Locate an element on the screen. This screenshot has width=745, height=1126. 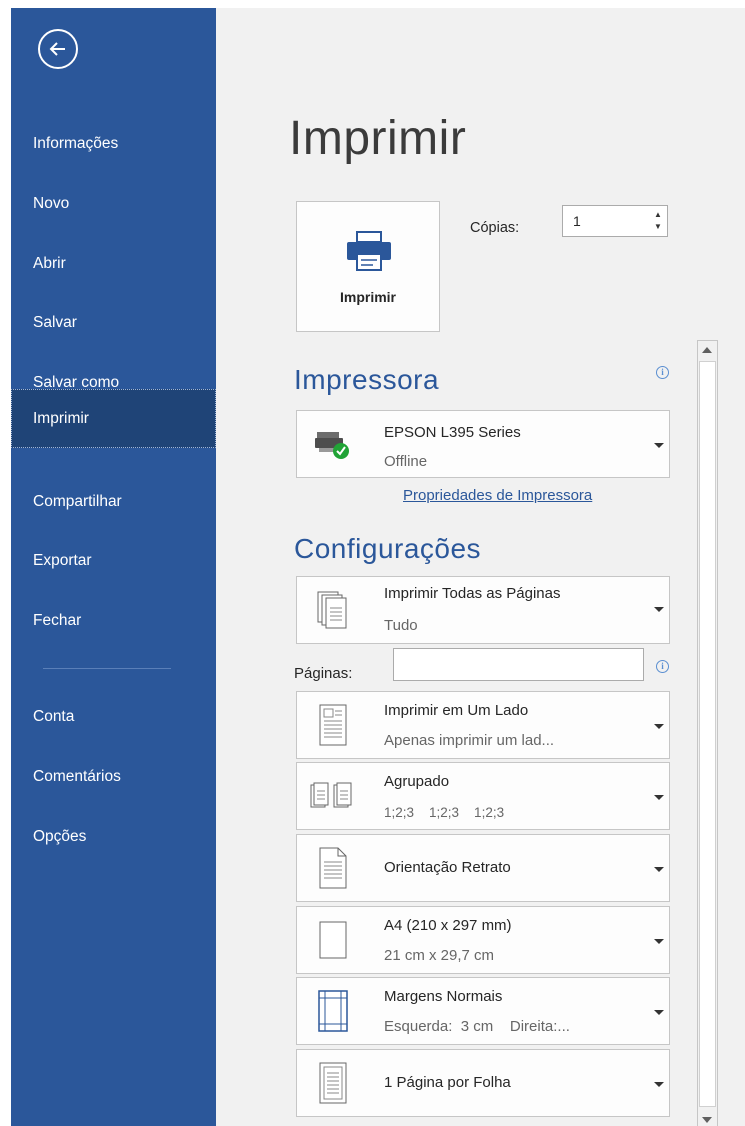
printer-properties-link: Propriedades de Impressora is located at coordinates (497, 495).